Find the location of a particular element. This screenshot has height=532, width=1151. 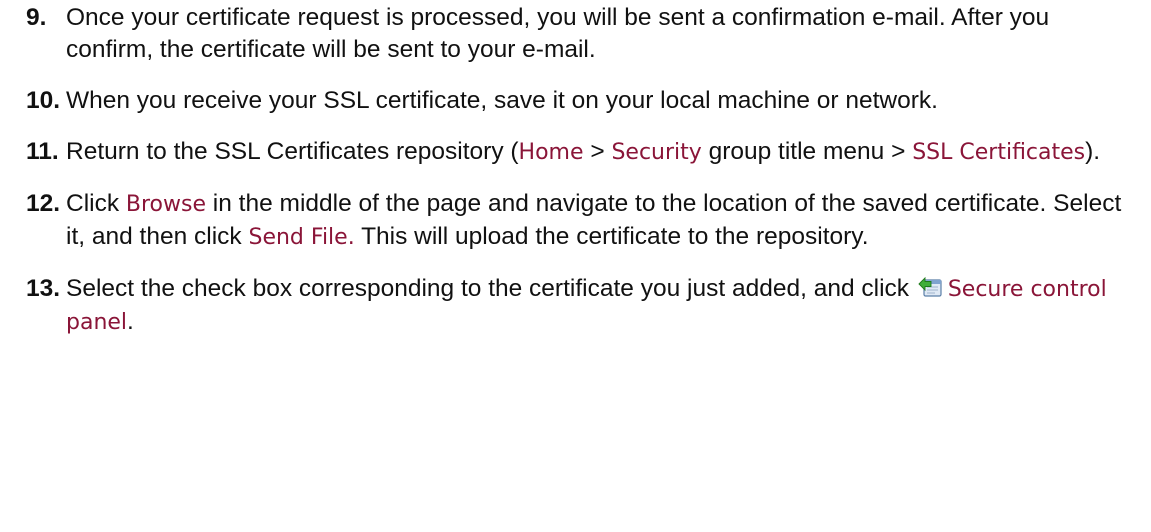

ui-term-ssl-certificates: SSL Certificates is located at coordinates (999, 152).